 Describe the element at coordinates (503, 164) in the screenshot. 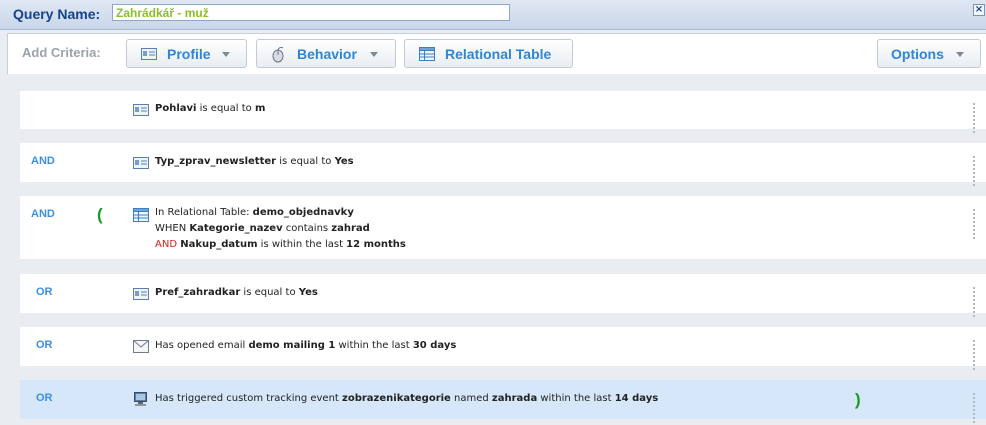

I see `criteria-row: AND Typ_zprav_newsletter is equal to Yes` at that location.